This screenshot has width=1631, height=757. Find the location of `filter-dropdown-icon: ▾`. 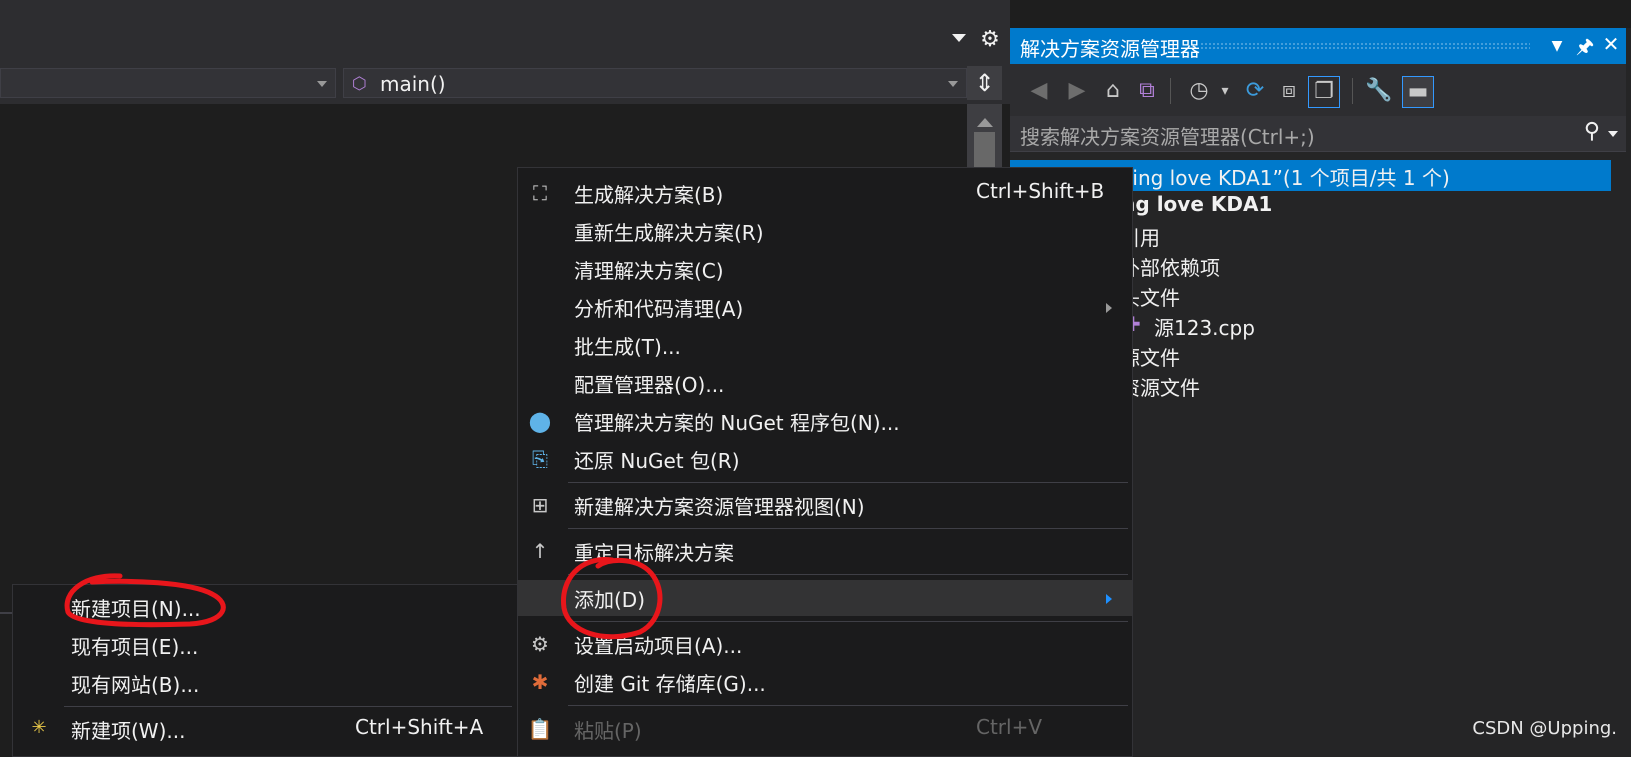

filter-dropdown-icon: ▾ is located at coordinates (1225, 91).